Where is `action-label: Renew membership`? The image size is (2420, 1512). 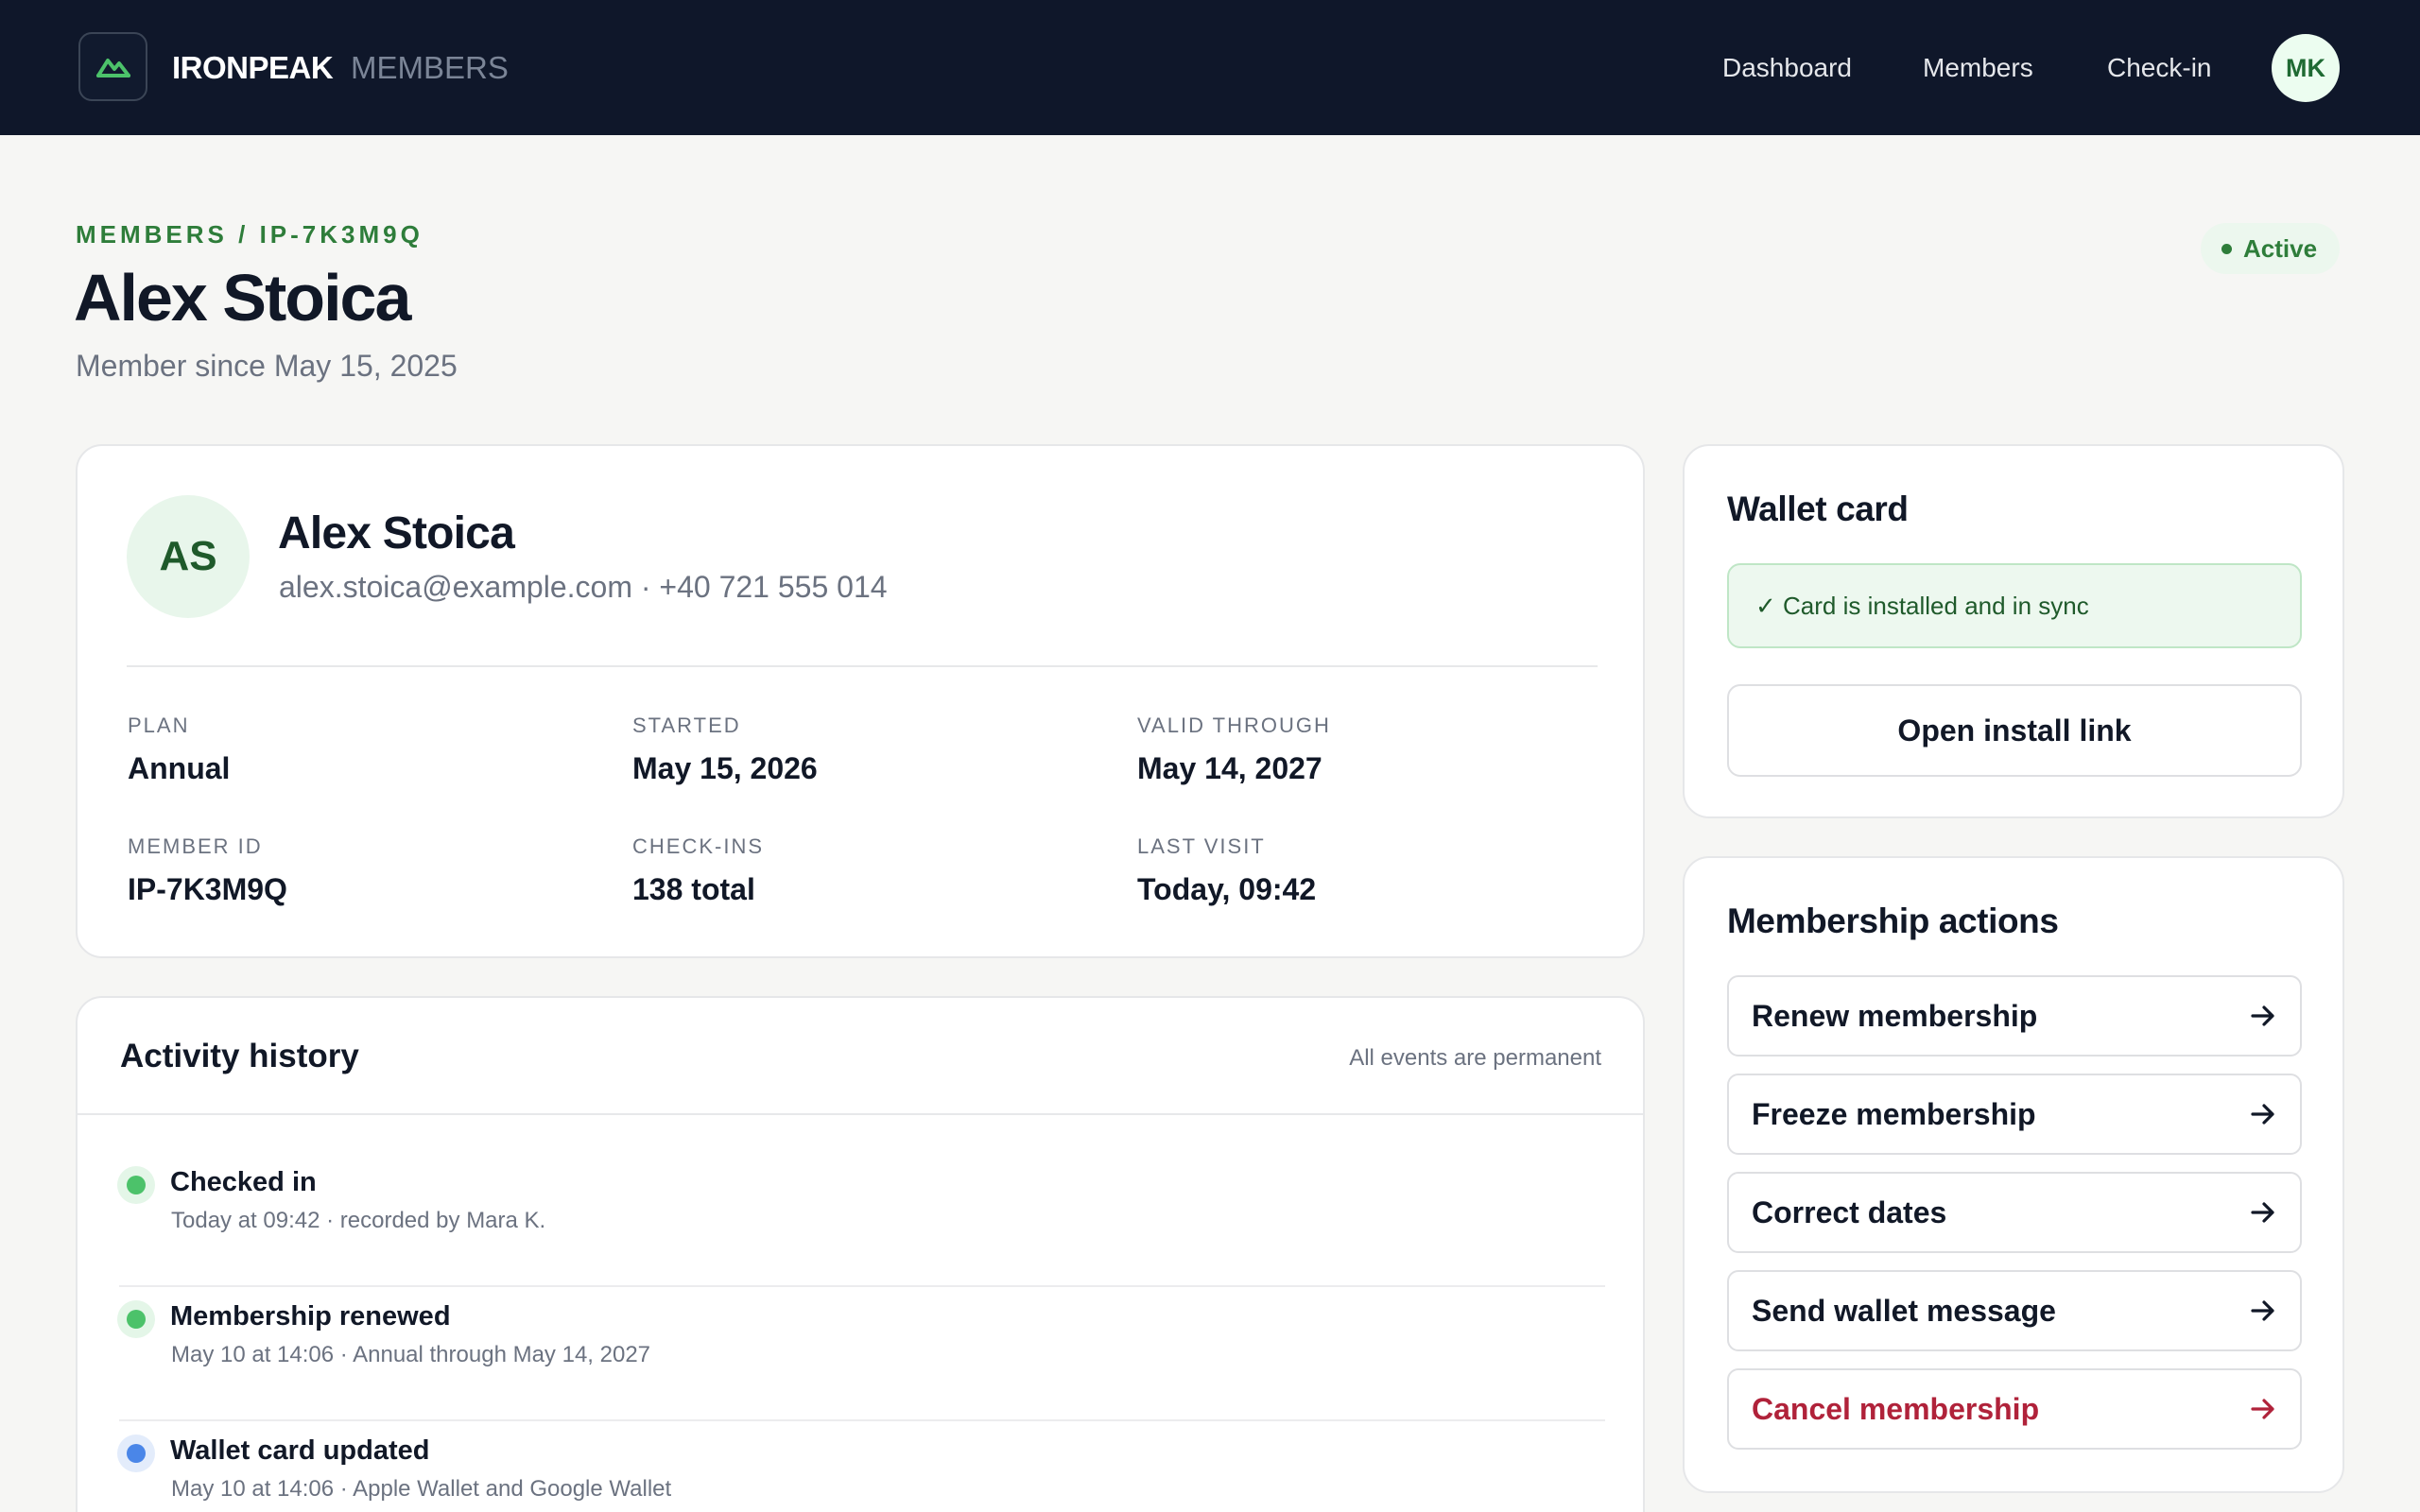 action-label: Renew membership is located at coordinates (1895, 1015).